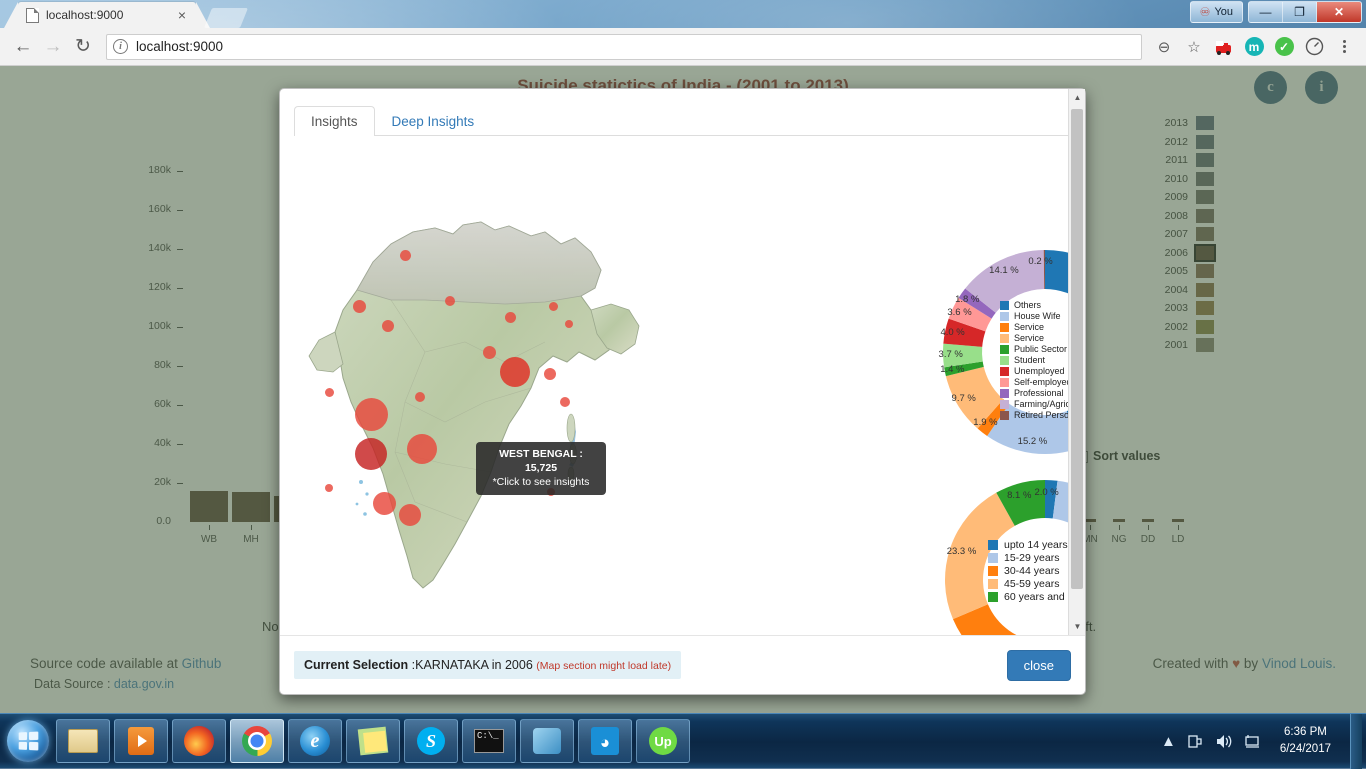  Describe the element at coordinates (1077, 349) in the screenshot. I see `scrollbar-thumb` at that location.